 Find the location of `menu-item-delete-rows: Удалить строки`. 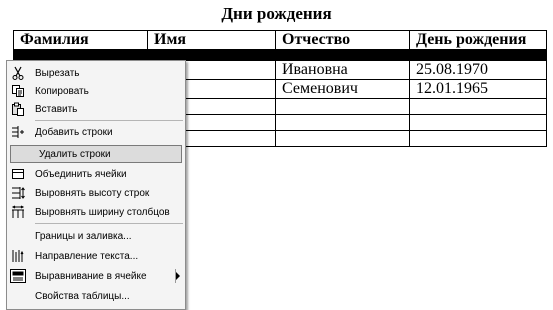

menu-item-delete-rows: Удалить строки is located at coordinates (96, 154).